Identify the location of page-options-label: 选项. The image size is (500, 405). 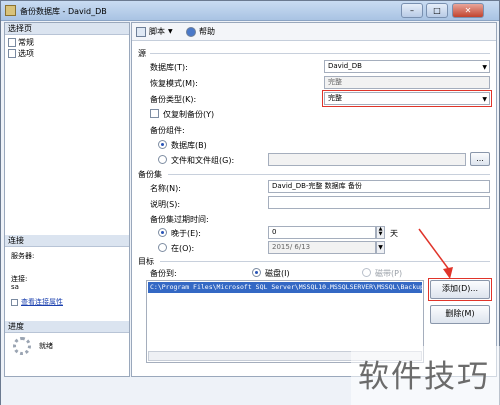
(26, 53).